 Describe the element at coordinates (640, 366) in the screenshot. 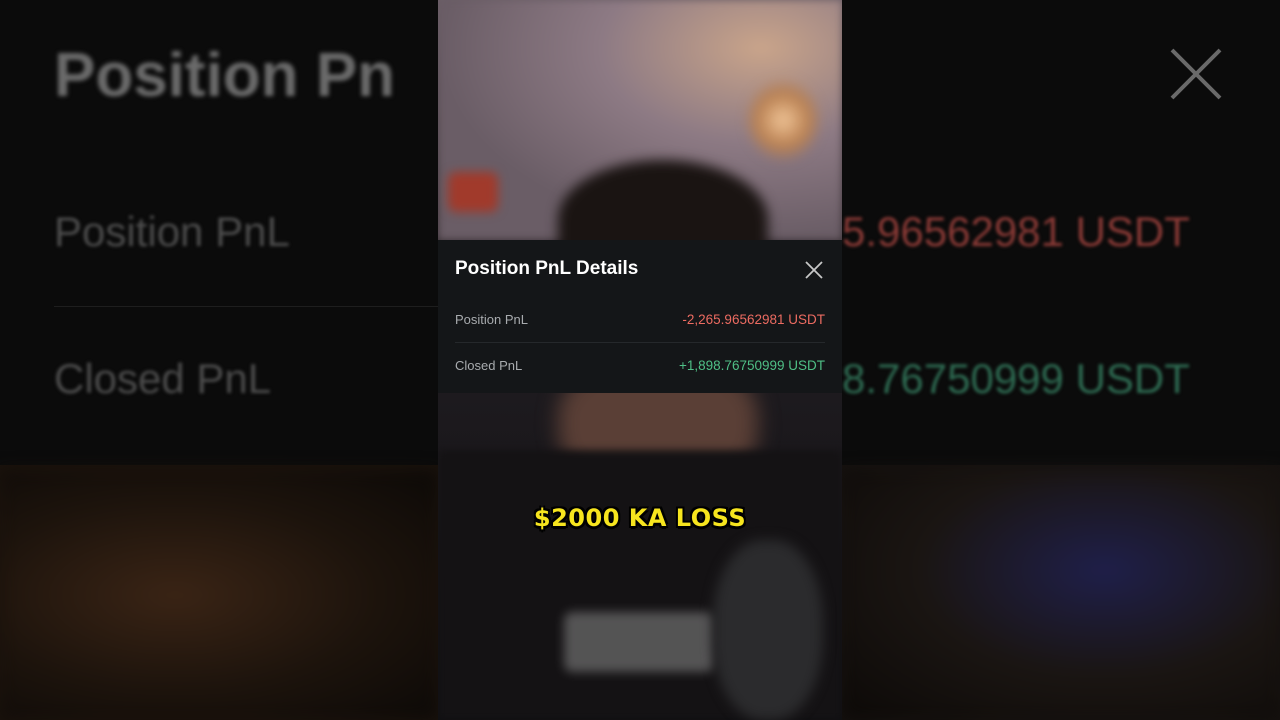

I see `closed-pnl-row: Closed PnL +1,898.76750999 USDT` at that location.